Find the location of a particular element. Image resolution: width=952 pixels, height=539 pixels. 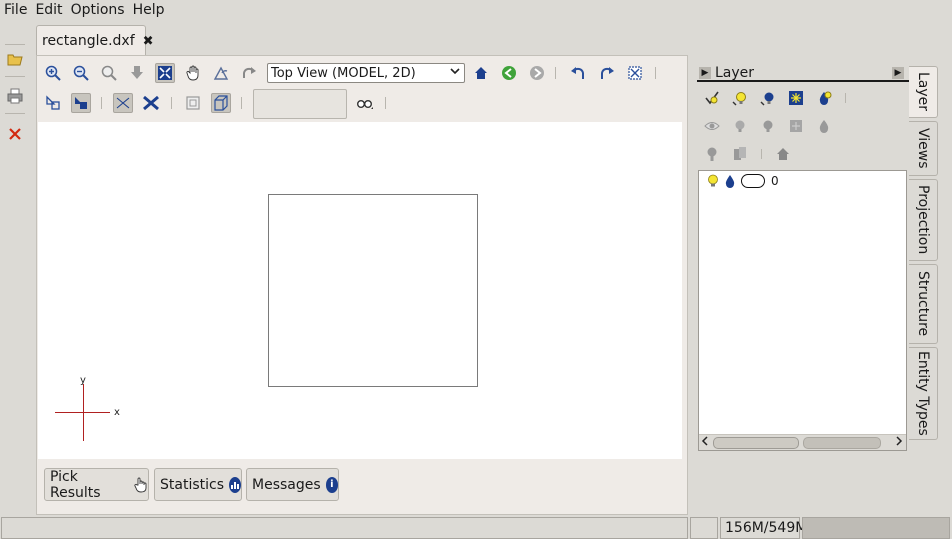

layer-panel-title: Layer is located at coordinates (735, 72).